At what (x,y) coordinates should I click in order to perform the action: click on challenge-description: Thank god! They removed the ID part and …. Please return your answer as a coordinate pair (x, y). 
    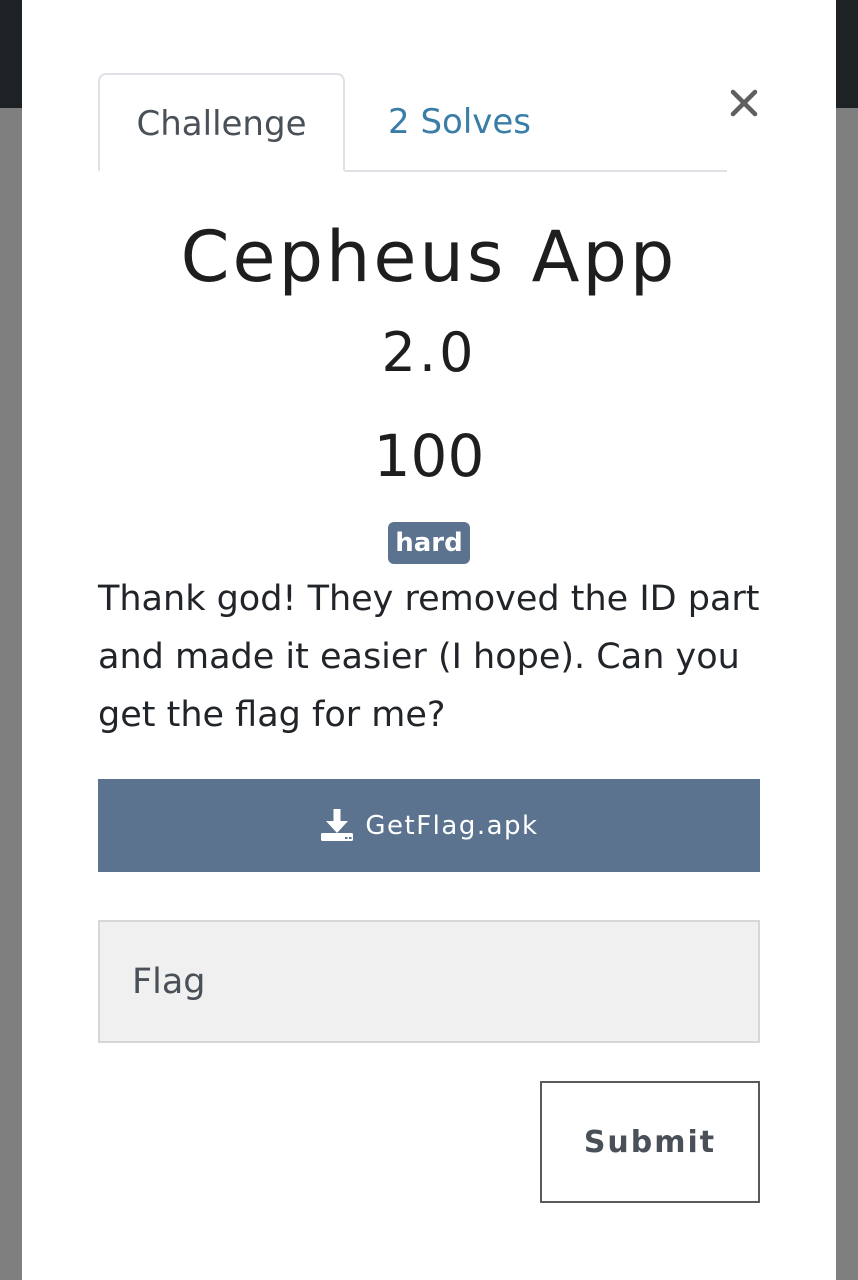
    Looking at the image, I should click on (429, 657).